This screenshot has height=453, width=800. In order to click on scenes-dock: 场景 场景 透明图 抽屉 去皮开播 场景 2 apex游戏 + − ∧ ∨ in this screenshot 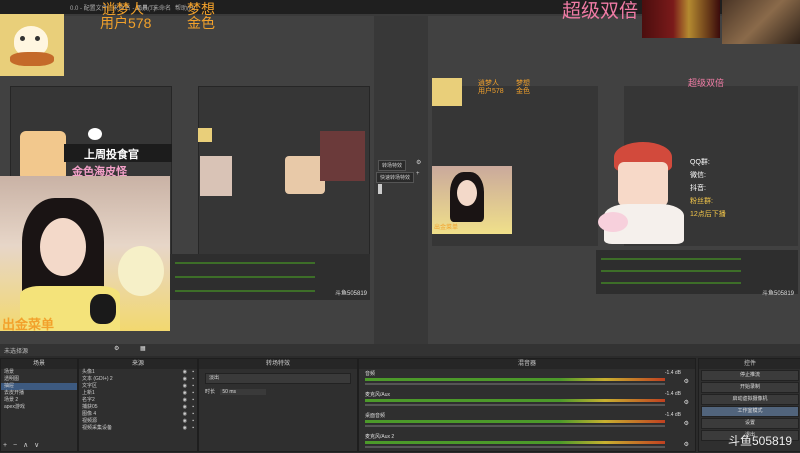, I will do `click(39, 405)`.